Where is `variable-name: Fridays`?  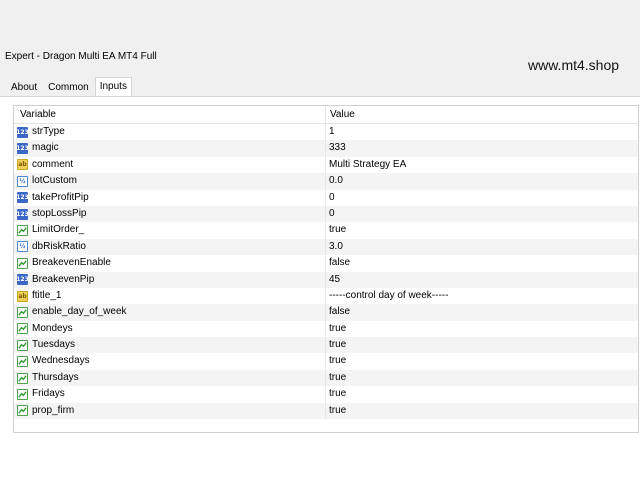
variable-name: Fridays is located at coordinates (48, 394).